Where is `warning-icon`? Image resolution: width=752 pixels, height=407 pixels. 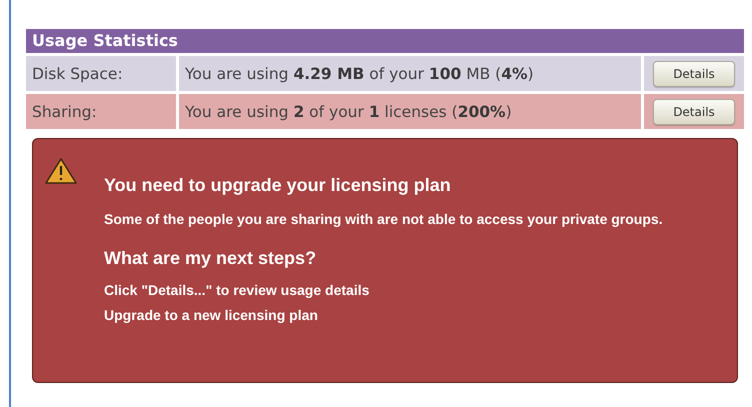 warning-icon is located at coordinates (61, 171).